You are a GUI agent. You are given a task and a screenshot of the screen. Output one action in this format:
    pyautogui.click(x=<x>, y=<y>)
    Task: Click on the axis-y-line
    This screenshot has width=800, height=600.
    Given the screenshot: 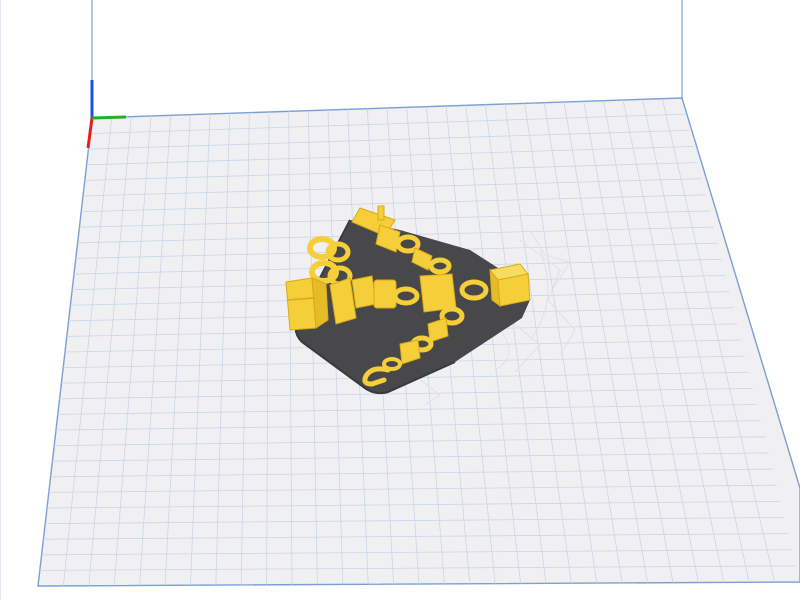 What is the action you would take?
    pyautogui.click(x=109, y=117)
    